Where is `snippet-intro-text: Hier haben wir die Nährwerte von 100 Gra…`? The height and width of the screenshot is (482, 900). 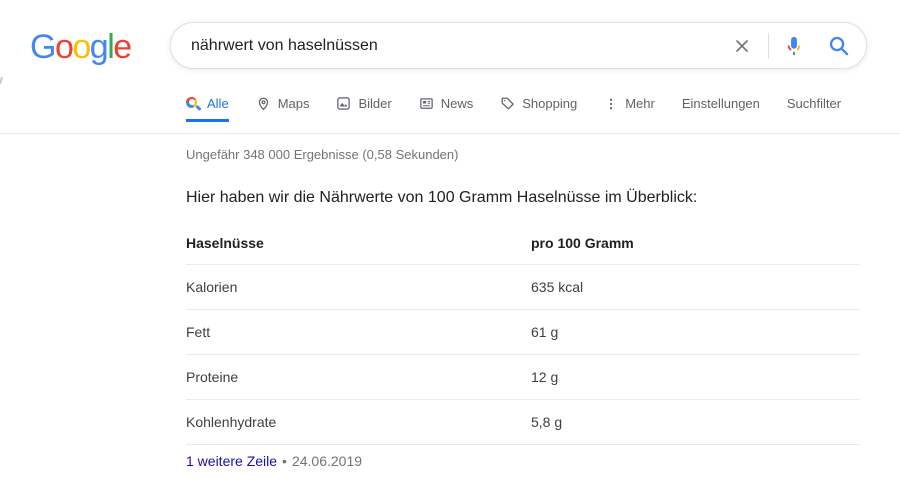
snippet-intro-text: Hier haben wir die Nährwerte von 100 Gra… is located at coordinates (442, 197).